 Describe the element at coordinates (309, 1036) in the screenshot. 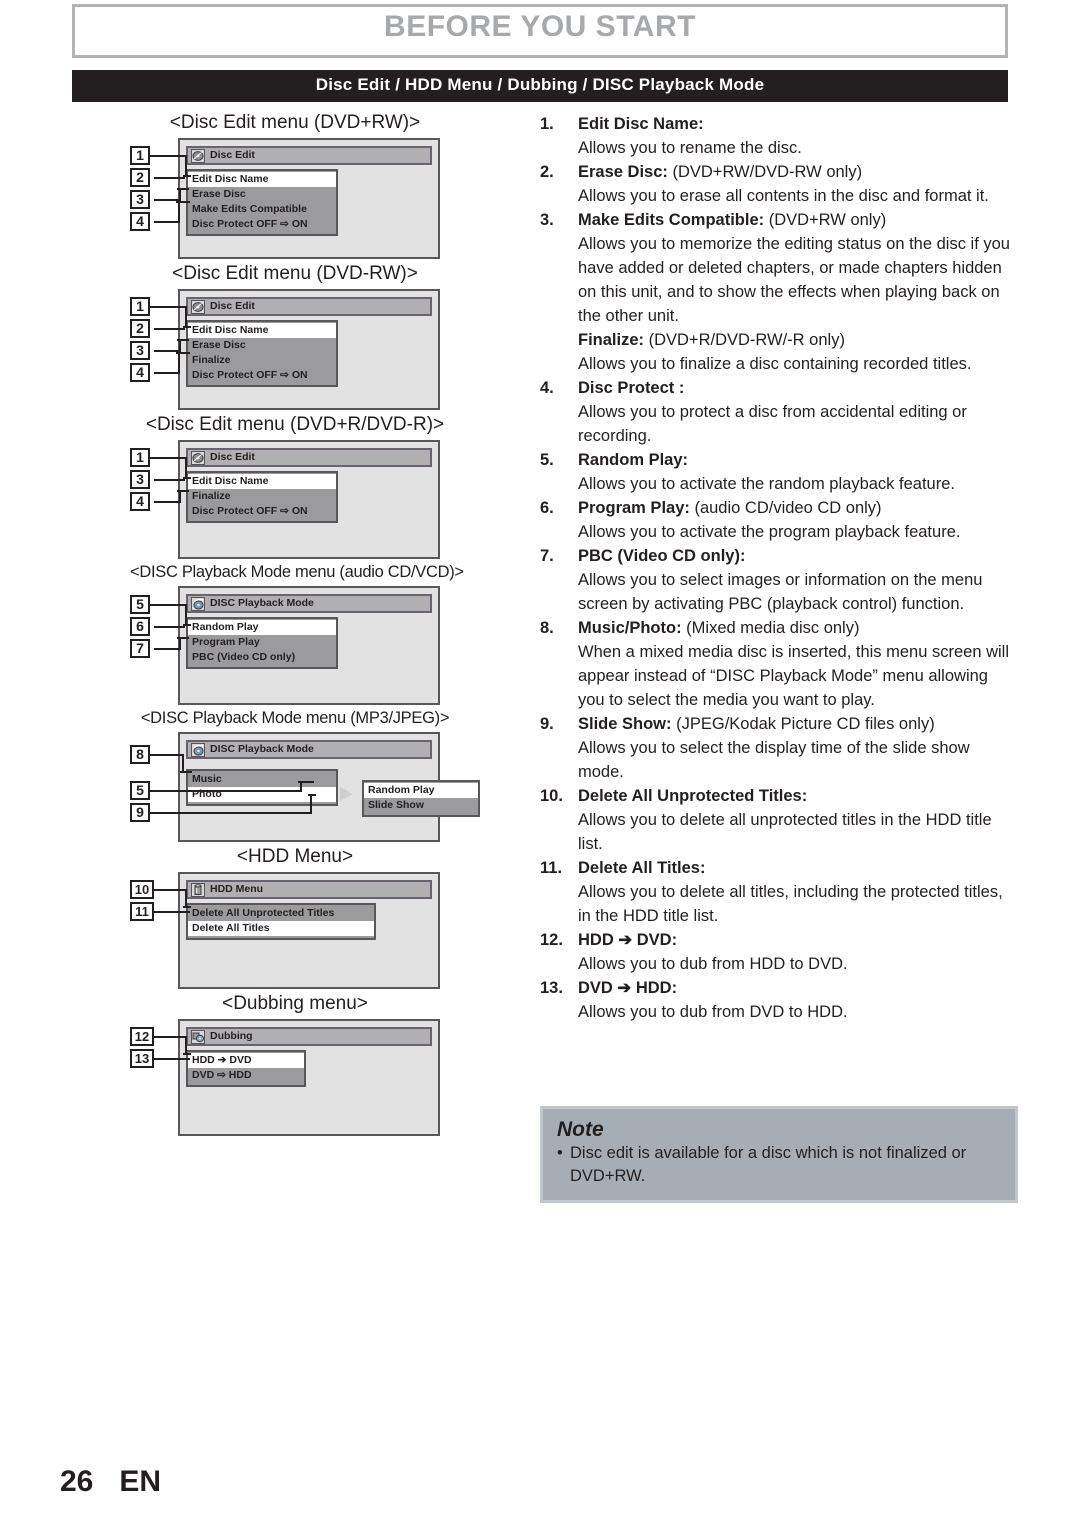

I see `menu-titlebar: Dubbing` at that location.